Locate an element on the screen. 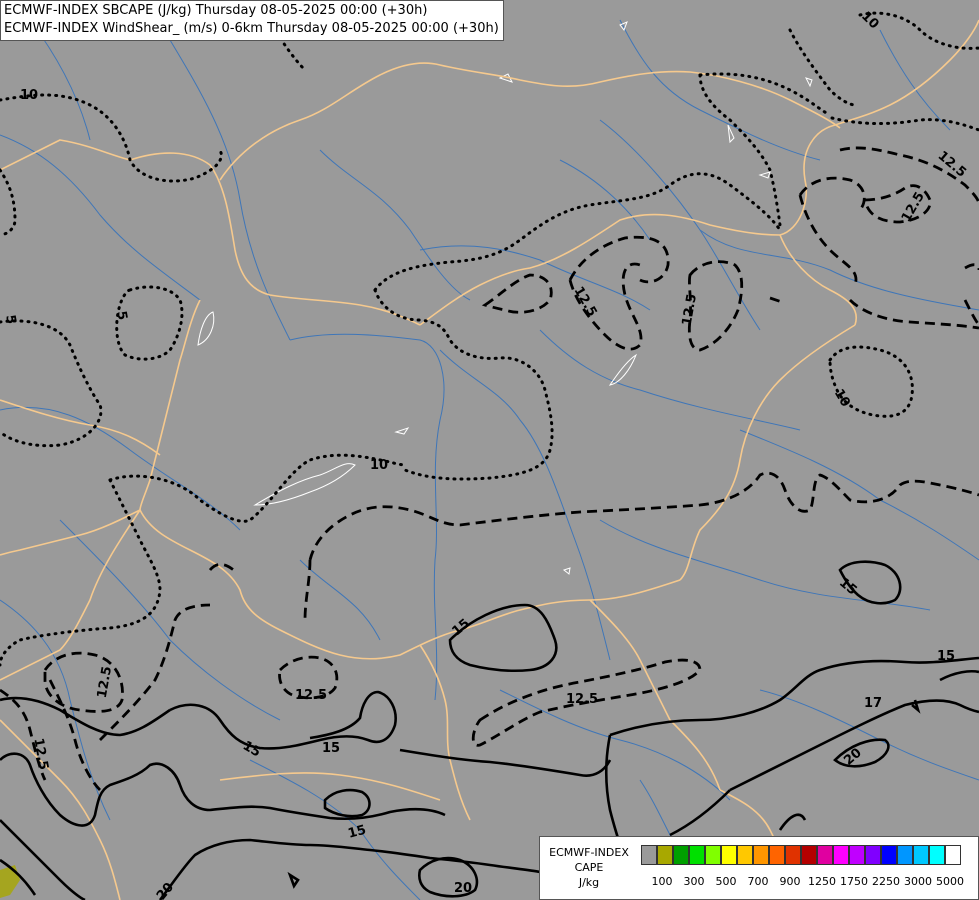 This screenshot has height=900, width=979. legend-units: J/kg is located at coordinates (589, 882).